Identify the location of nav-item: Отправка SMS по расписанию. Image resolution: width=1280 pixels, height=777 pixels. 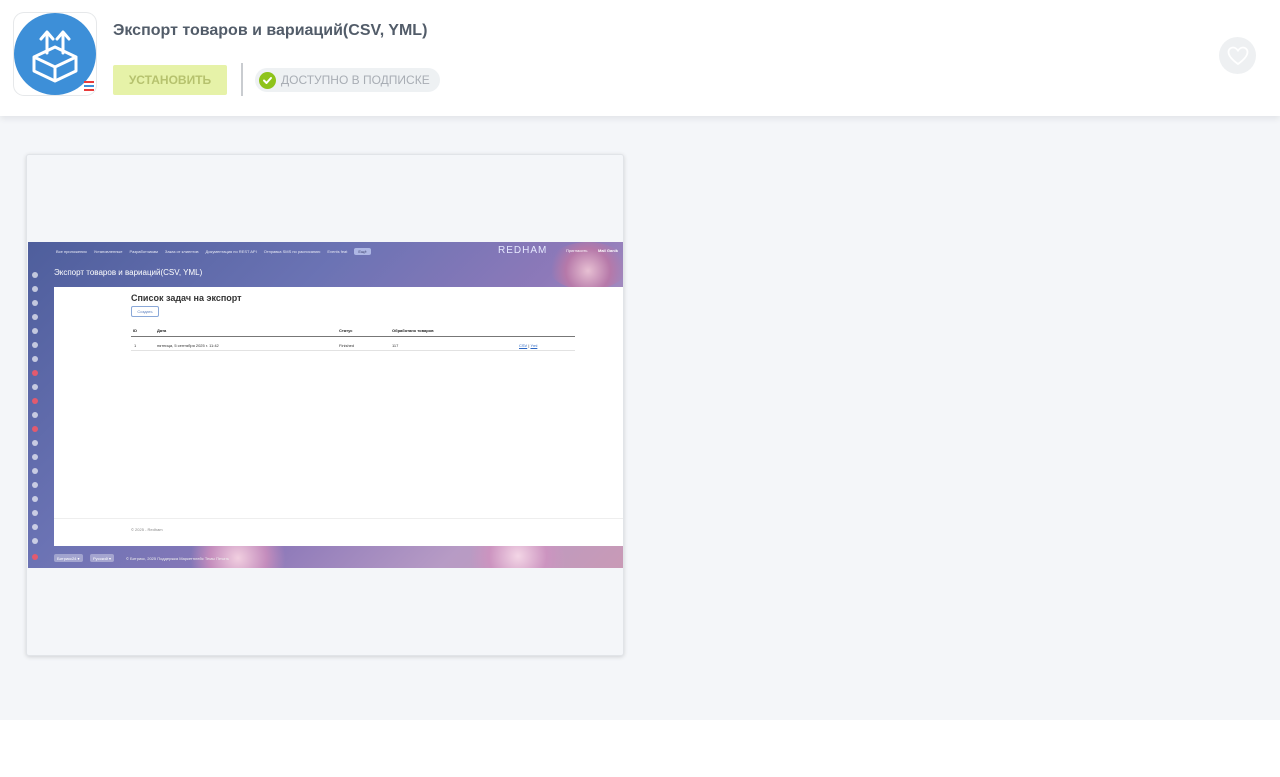
(292, 251).